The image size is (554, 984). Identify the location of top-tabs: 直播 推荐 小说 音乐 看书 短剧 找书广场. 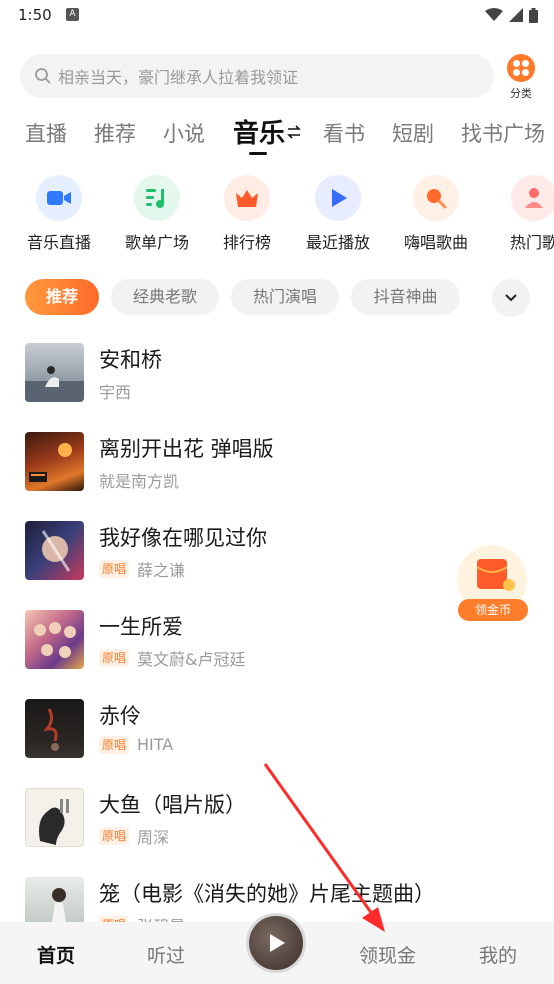
(277, 135).